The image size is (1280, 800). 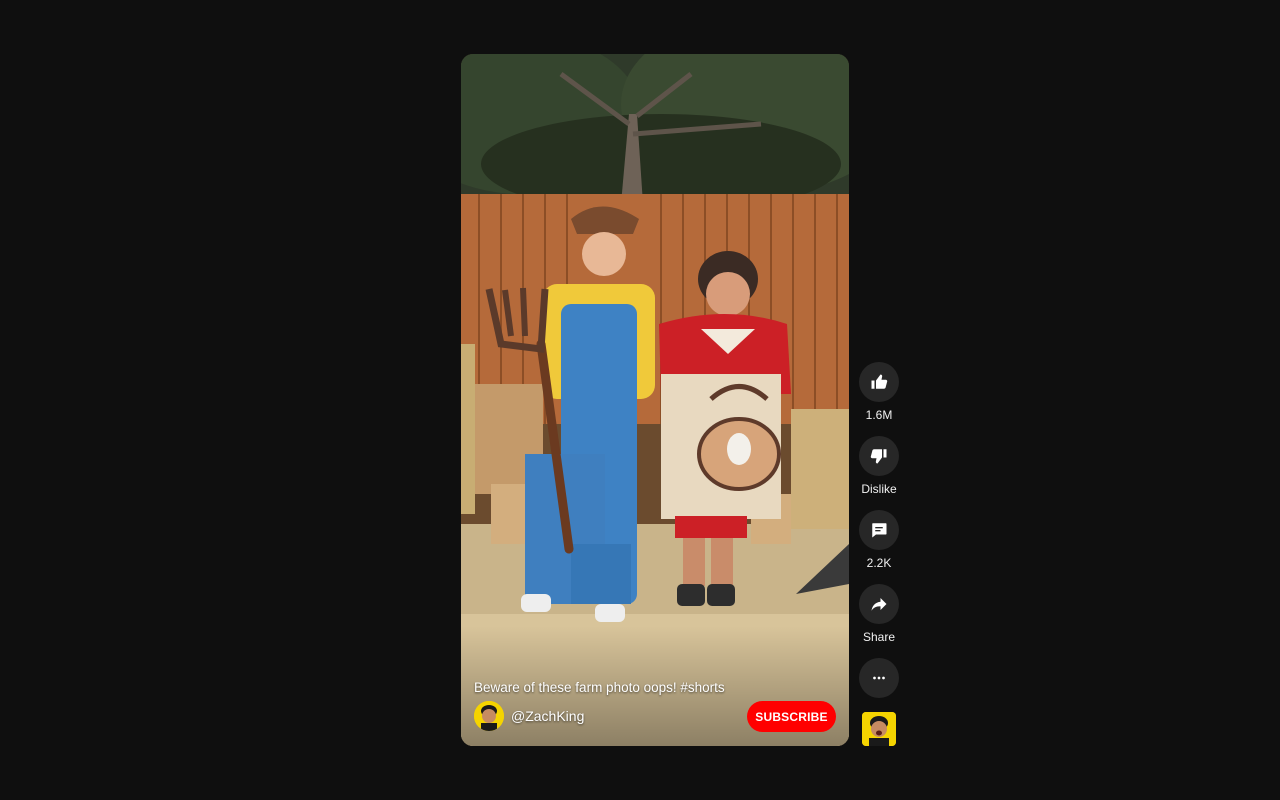 I want to click on more-options-button, so click(x=879, y=678).